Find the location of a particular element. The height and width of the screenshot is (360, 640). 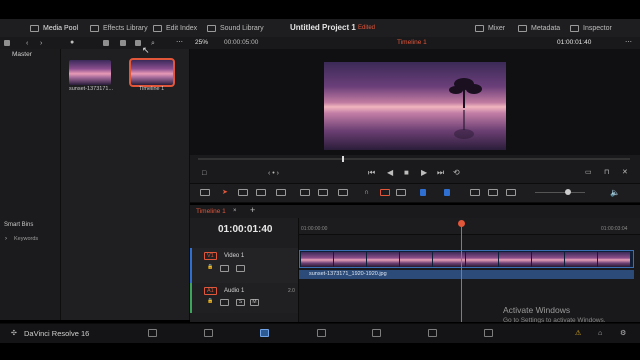

snapping-icon: ∩ is located at coordinates (366, 192).